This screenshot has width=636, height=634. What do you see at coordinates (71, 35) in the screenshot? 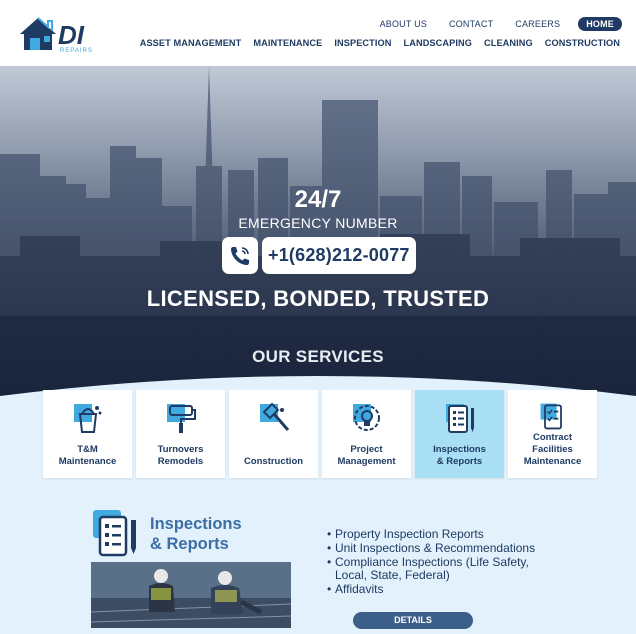
I see `logo-text: DI` at bounding box center [71, 35].